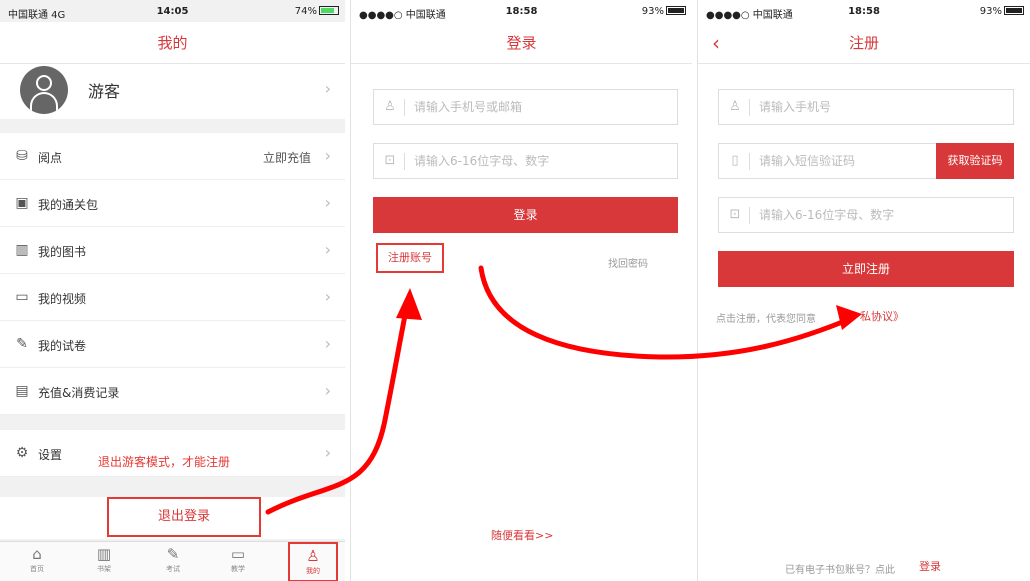 The height and width of the screenshot is (581, 1030). Describe the element at coordinates (844, 161) in the screenshot. I see `sms-code-input` at that location.